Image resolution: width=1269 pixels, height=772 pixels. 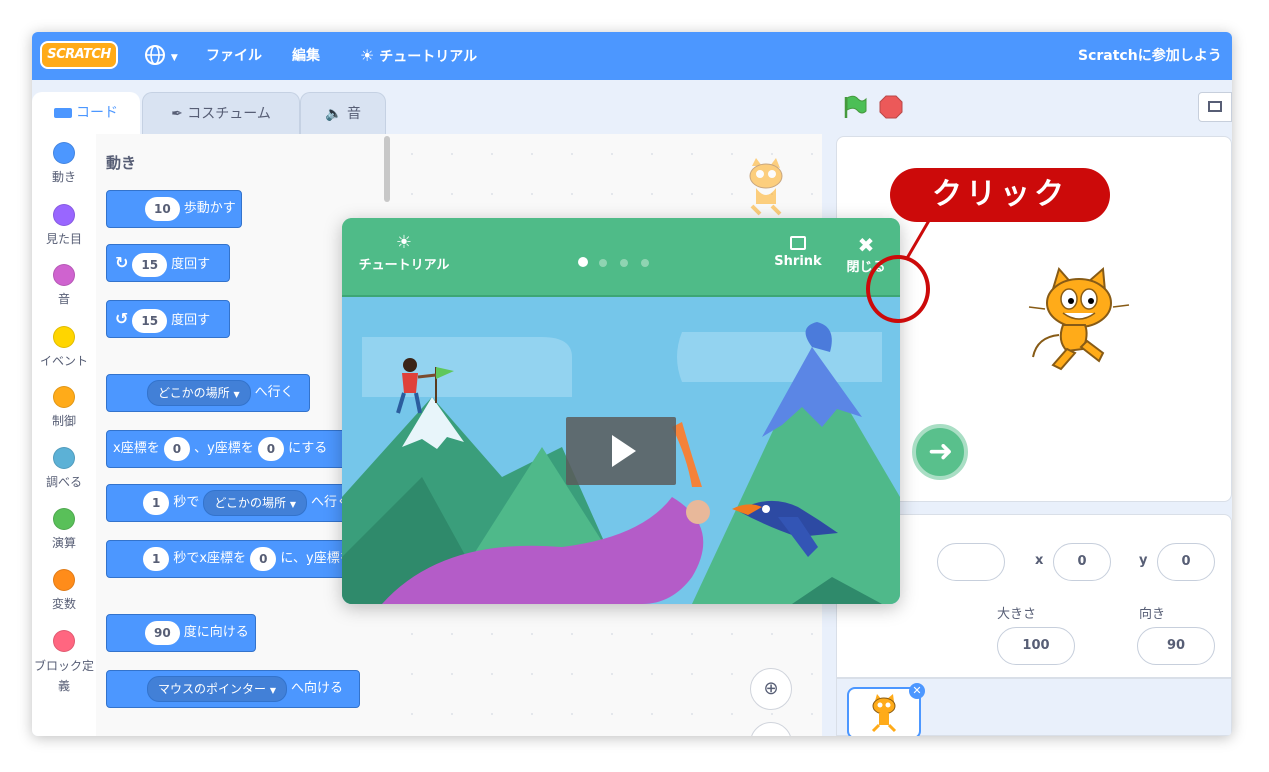 I want to click on sprite-thumbnail: ✕, so click(x=886, y=709).